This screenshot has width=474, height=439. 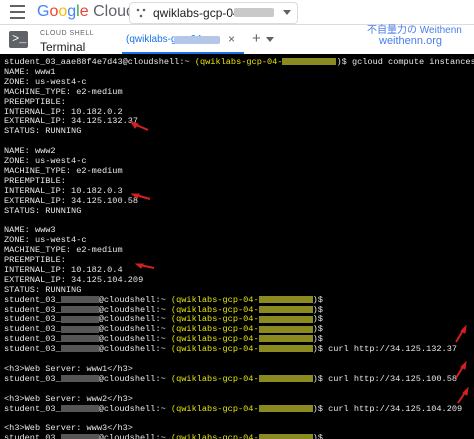 What do you see at coordinates (405, 62) in the screenshot?
I see `prompt-command: )$ gcloud compute instances list` at bounding box center [405, 62].